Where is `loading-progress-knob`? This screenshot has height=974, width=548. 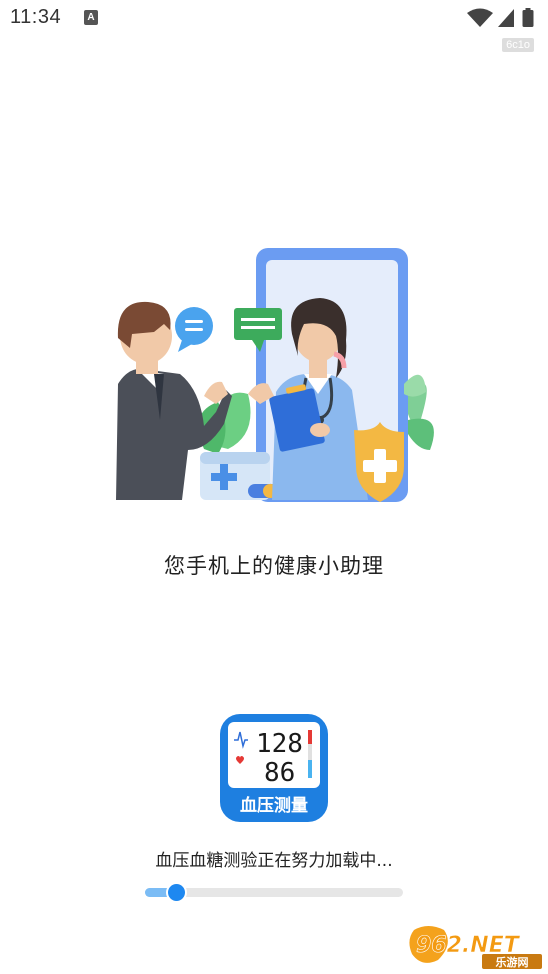
loading-progress-knob is located at coordinates (176, 892).